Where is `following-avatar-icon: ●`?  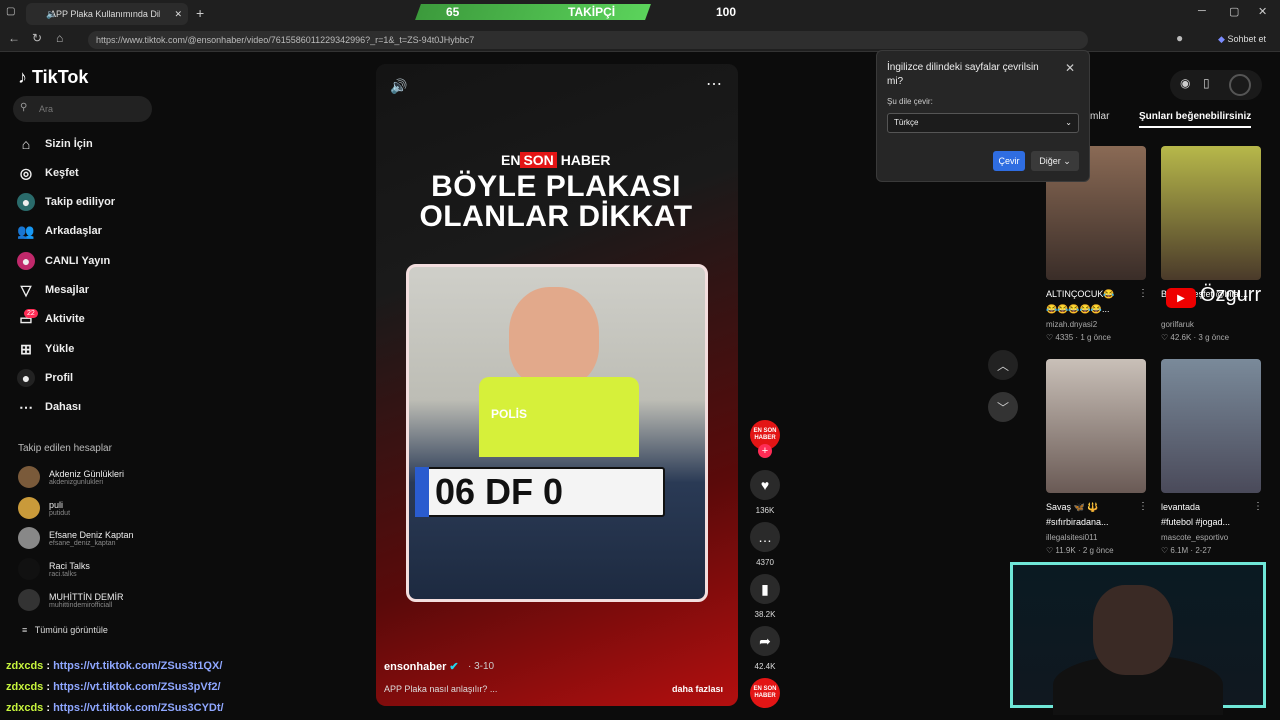 following-avatar-icon: ● is located at coordinates (26, 202).